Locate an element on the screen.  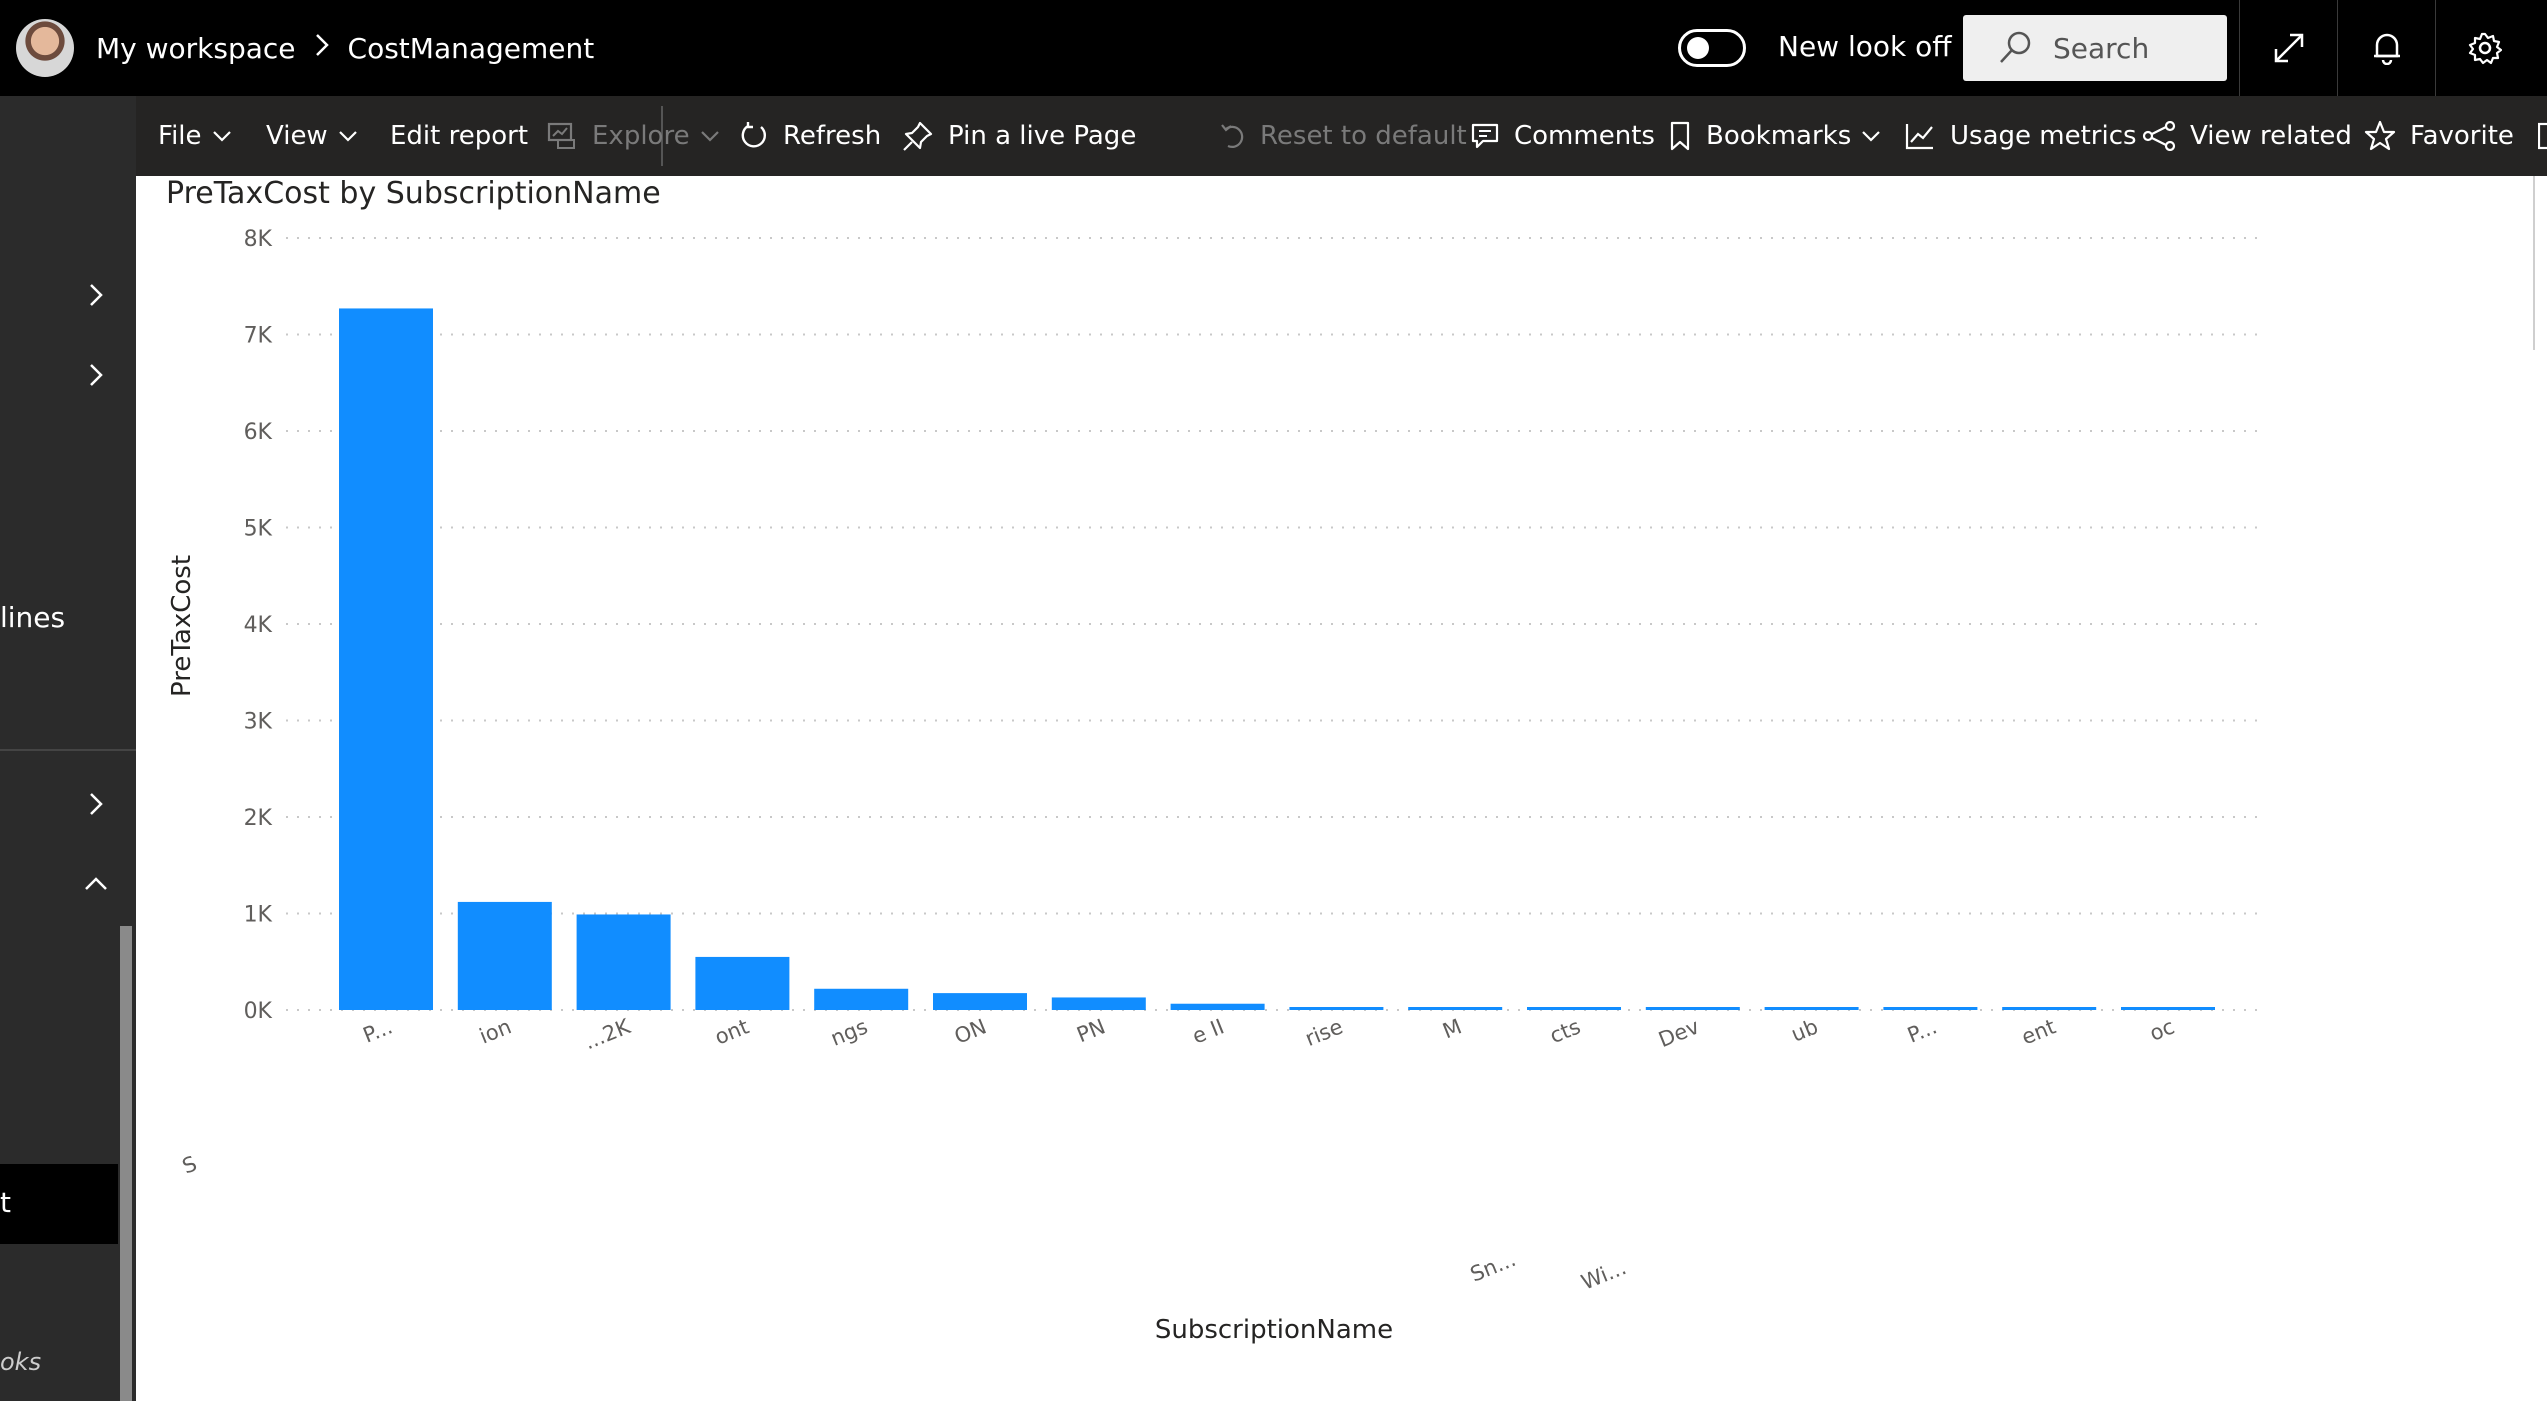
file-menu-label: File is located at coordinates (180, 136).